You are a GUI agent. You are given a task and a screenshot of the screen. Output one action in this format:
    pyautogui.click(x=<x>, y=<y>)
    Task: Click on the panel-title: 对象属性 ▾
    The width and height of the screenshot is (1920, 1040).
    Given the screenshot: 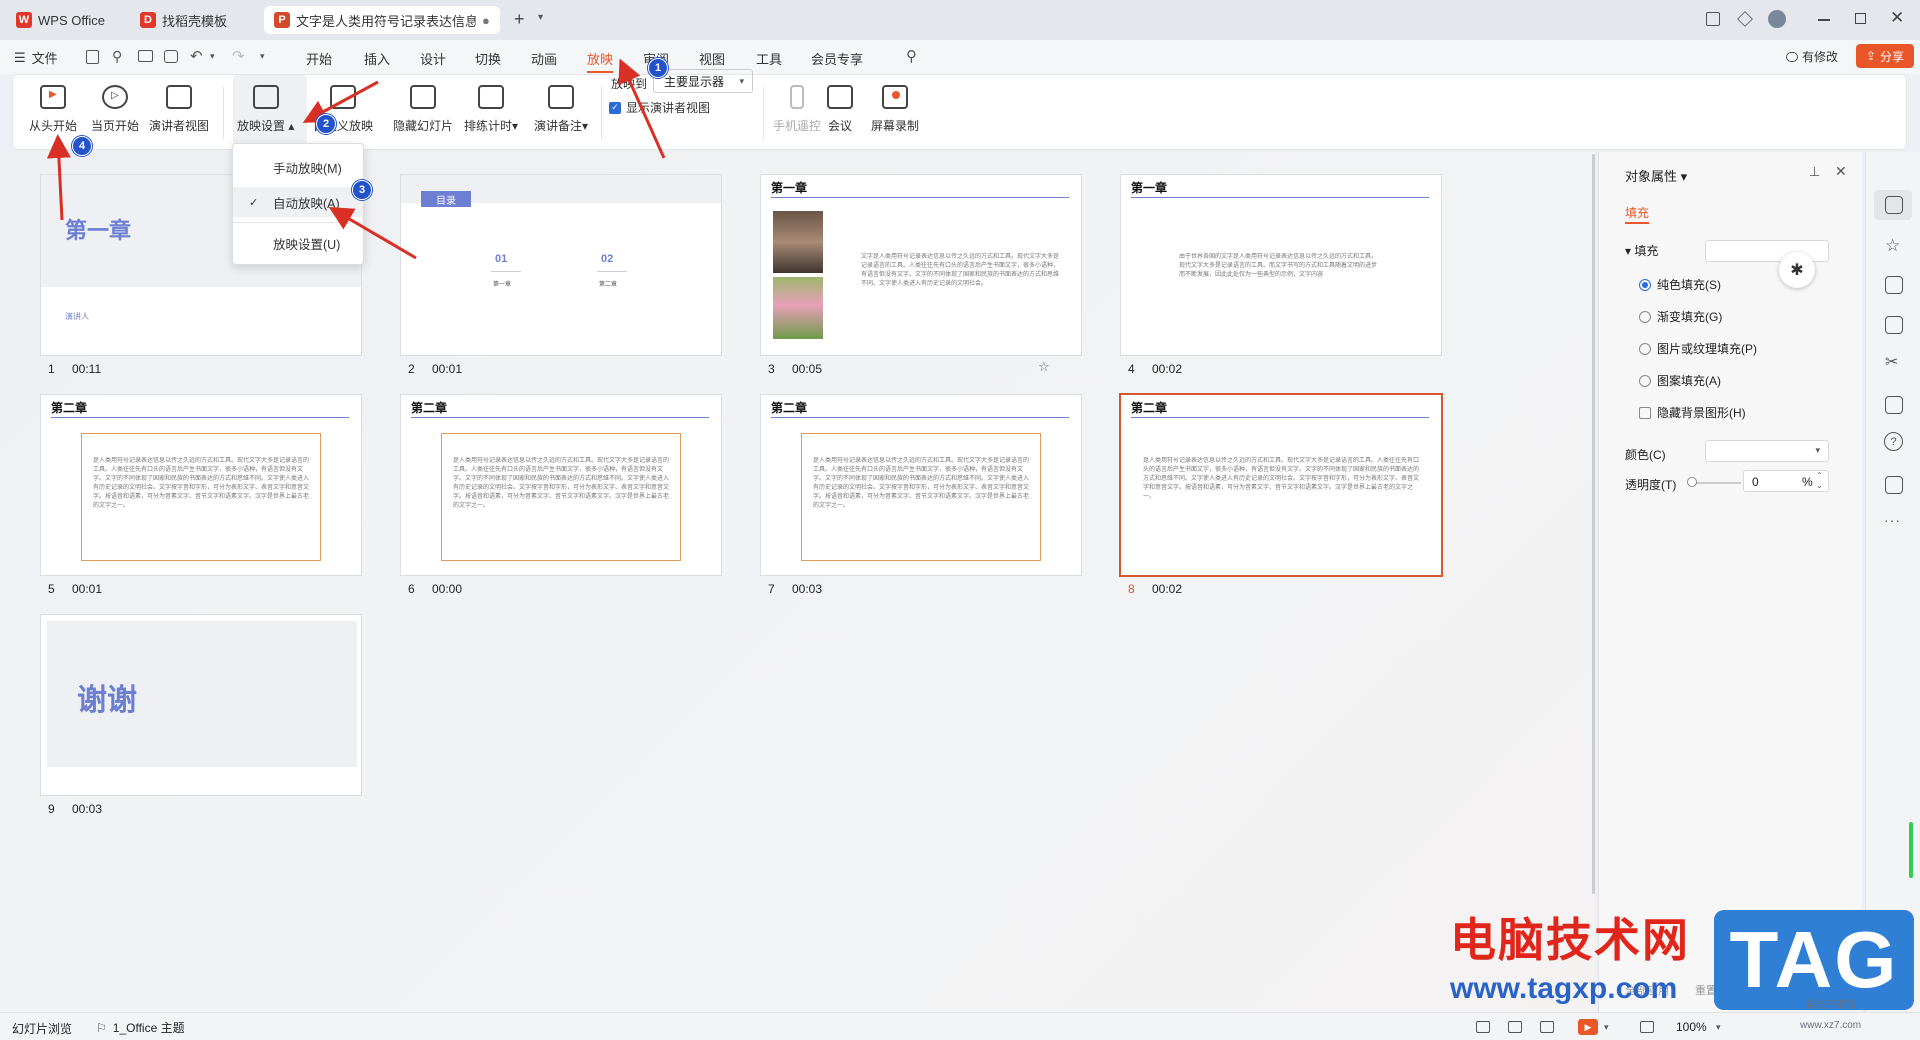 What is the action you would take?
    pyautogui.click(x=1656, y=175)
    